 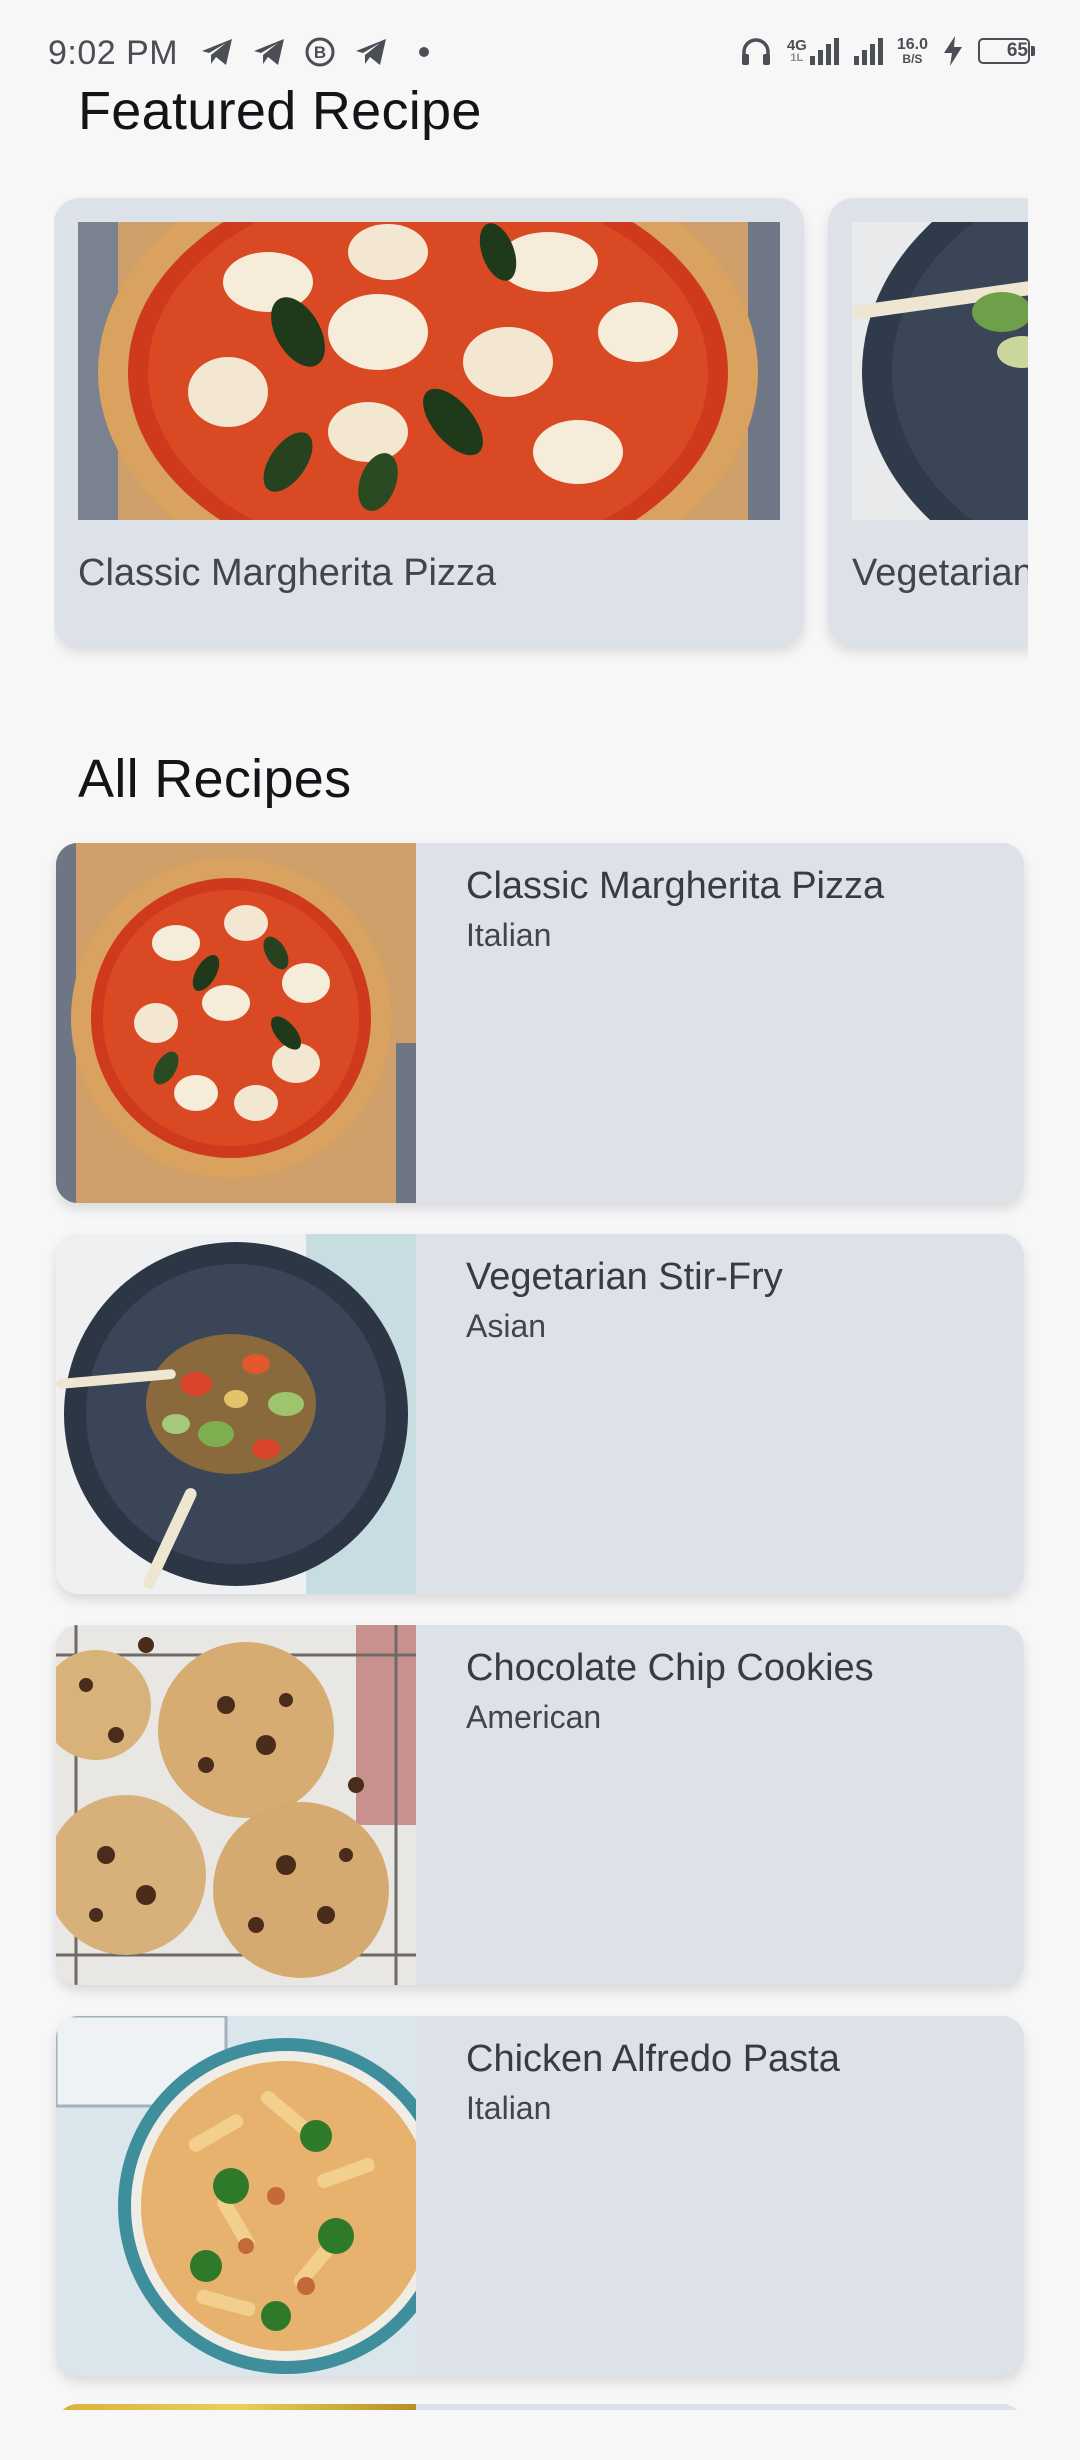 What do you see at coordinates (624, 1277) in the screenshot?
I see `recipe-name: Vegetarian Stir-Fry` at bounding box center [624, 1277].